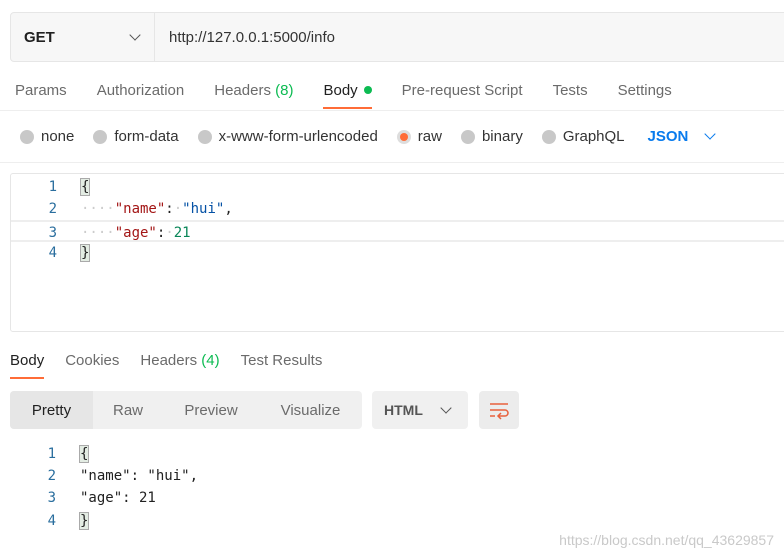 This screenshot has width=784, height=558. I want to click on tab-cookies: Cookies, so click(92, 365).